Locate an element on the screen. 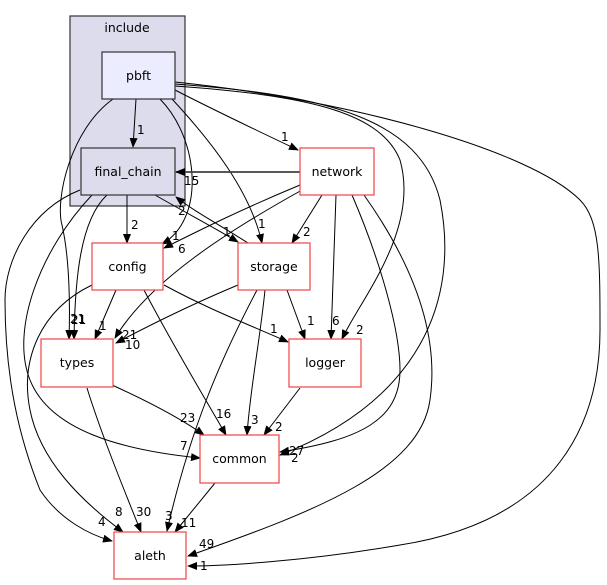 The width and height of the screenshot is (607, 585). edge-label: 49 is located at coordinates (206, 544).